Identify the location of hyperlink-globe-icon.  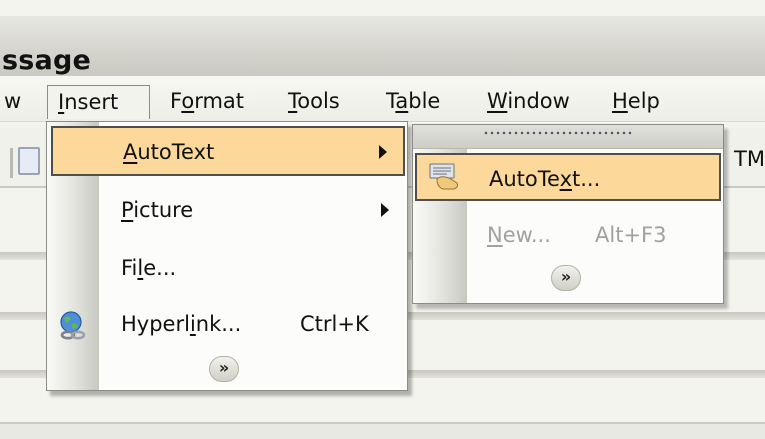
(73, 325).